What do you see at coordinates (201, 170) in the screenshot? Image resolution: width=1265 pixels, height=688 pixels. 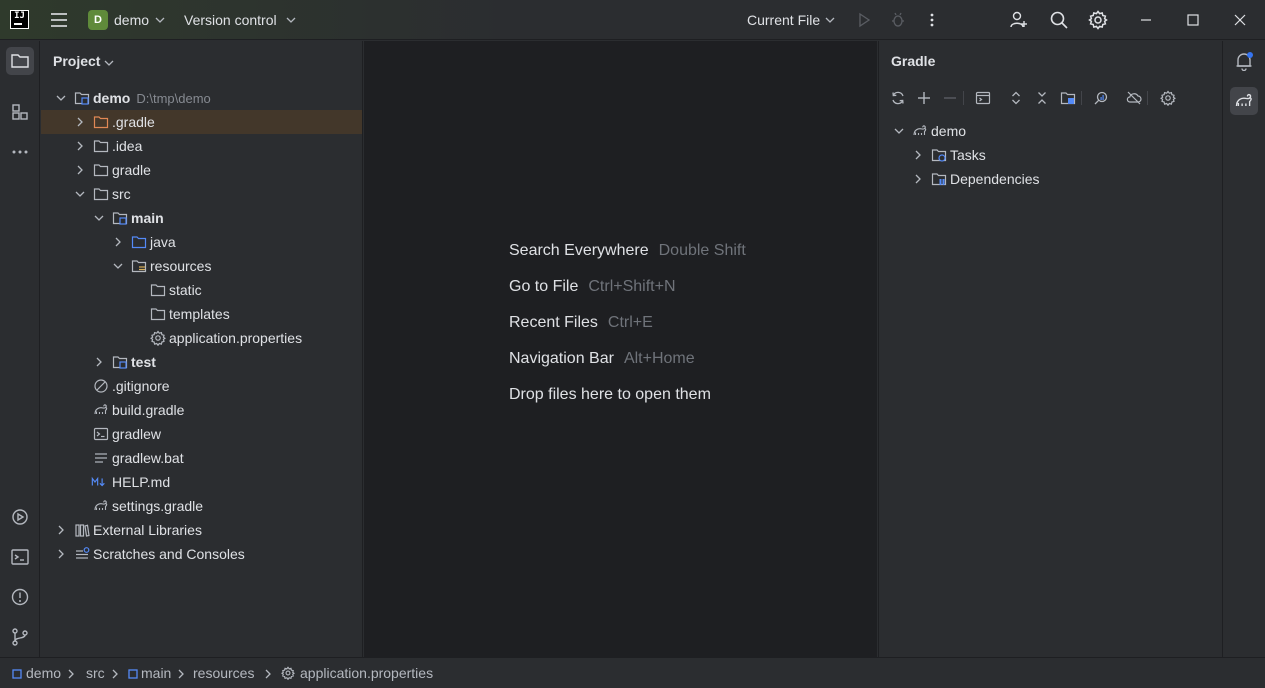 I see `tree-row-gradle: gradle` at bounding box center [201, 170].